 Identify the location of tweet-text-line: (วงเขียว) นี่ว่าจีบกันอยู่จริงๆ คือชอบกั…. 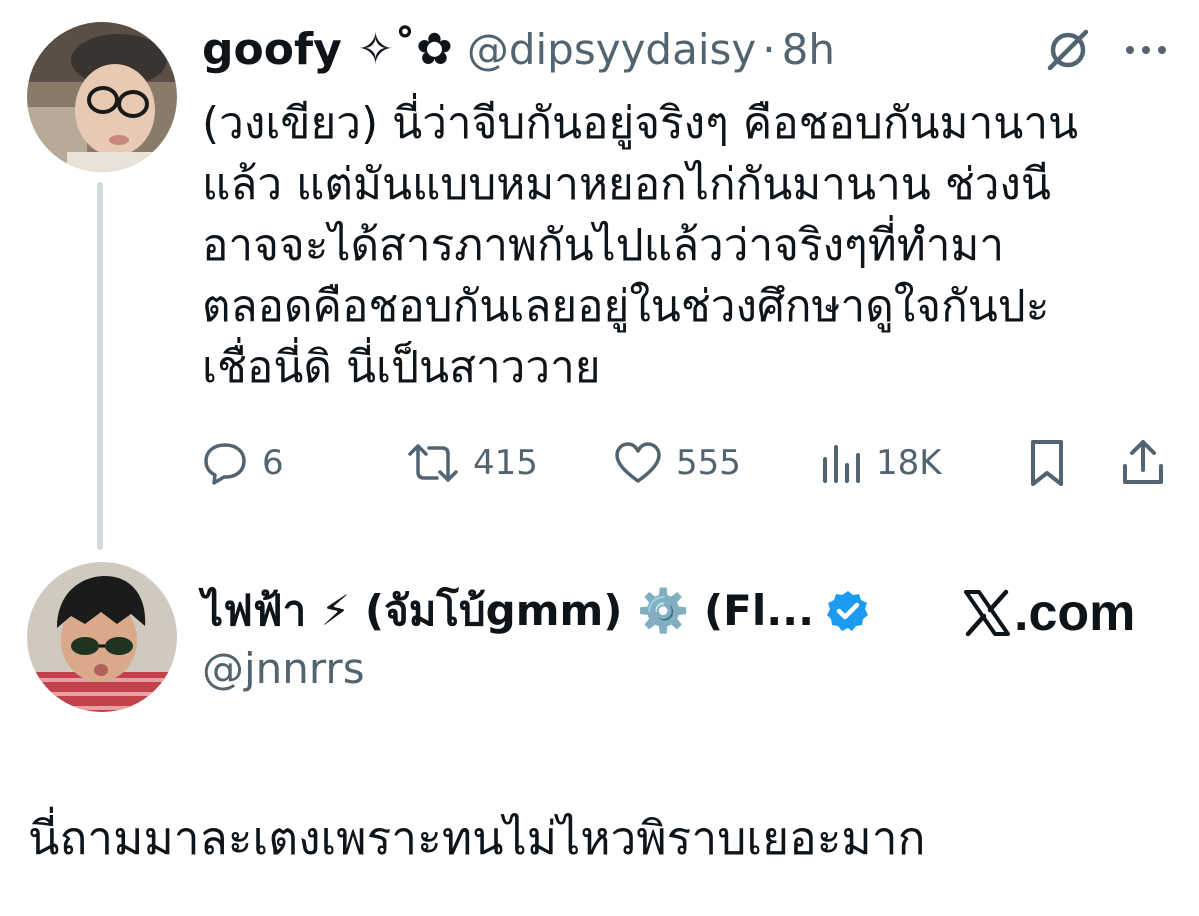
(640, 123).